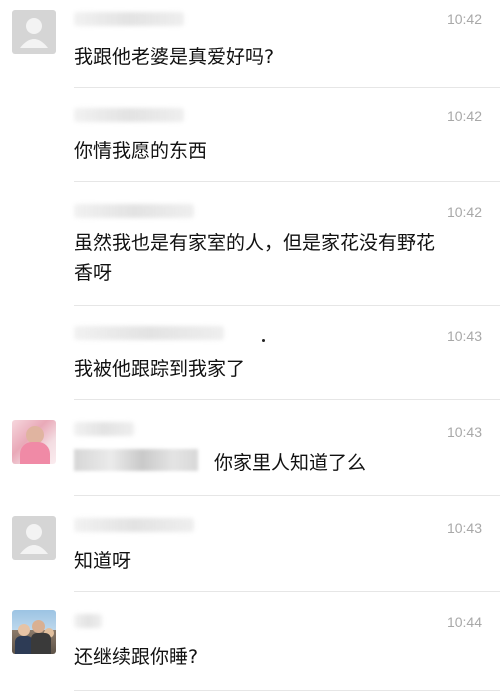 The image size is (500, 692). Describe the element at coordinates (136, 657) in the screenshot. I see `message-text: 还继续跟你睡?` at that location.